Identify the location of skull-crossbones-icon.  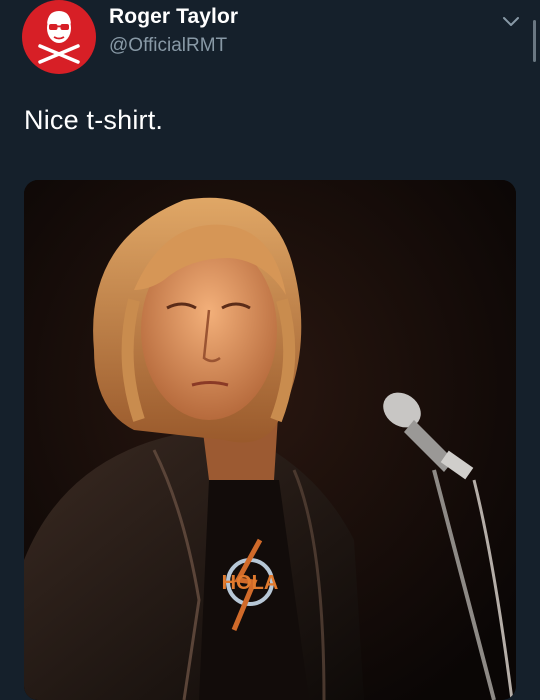
(59, 37).